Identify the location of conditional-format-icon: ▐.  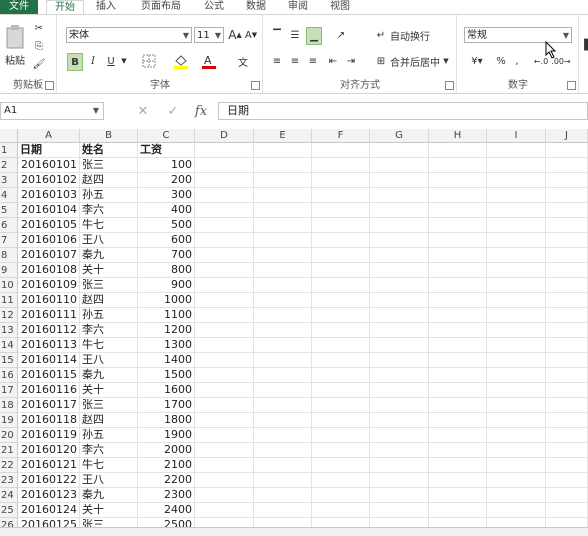
(584, 45).